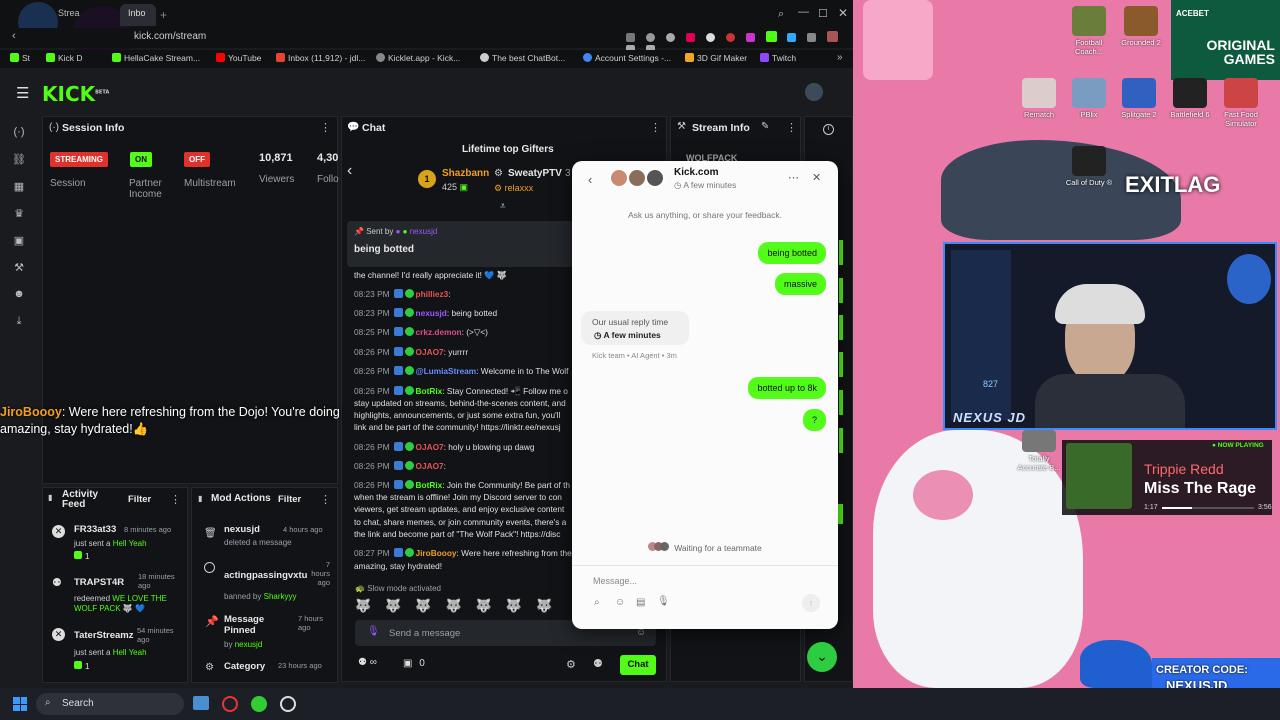  What do you see at coordinates (781, 14) in the screenshot?
I see `search-tabs-icon: ⌕` at bounding box center [781, 14].